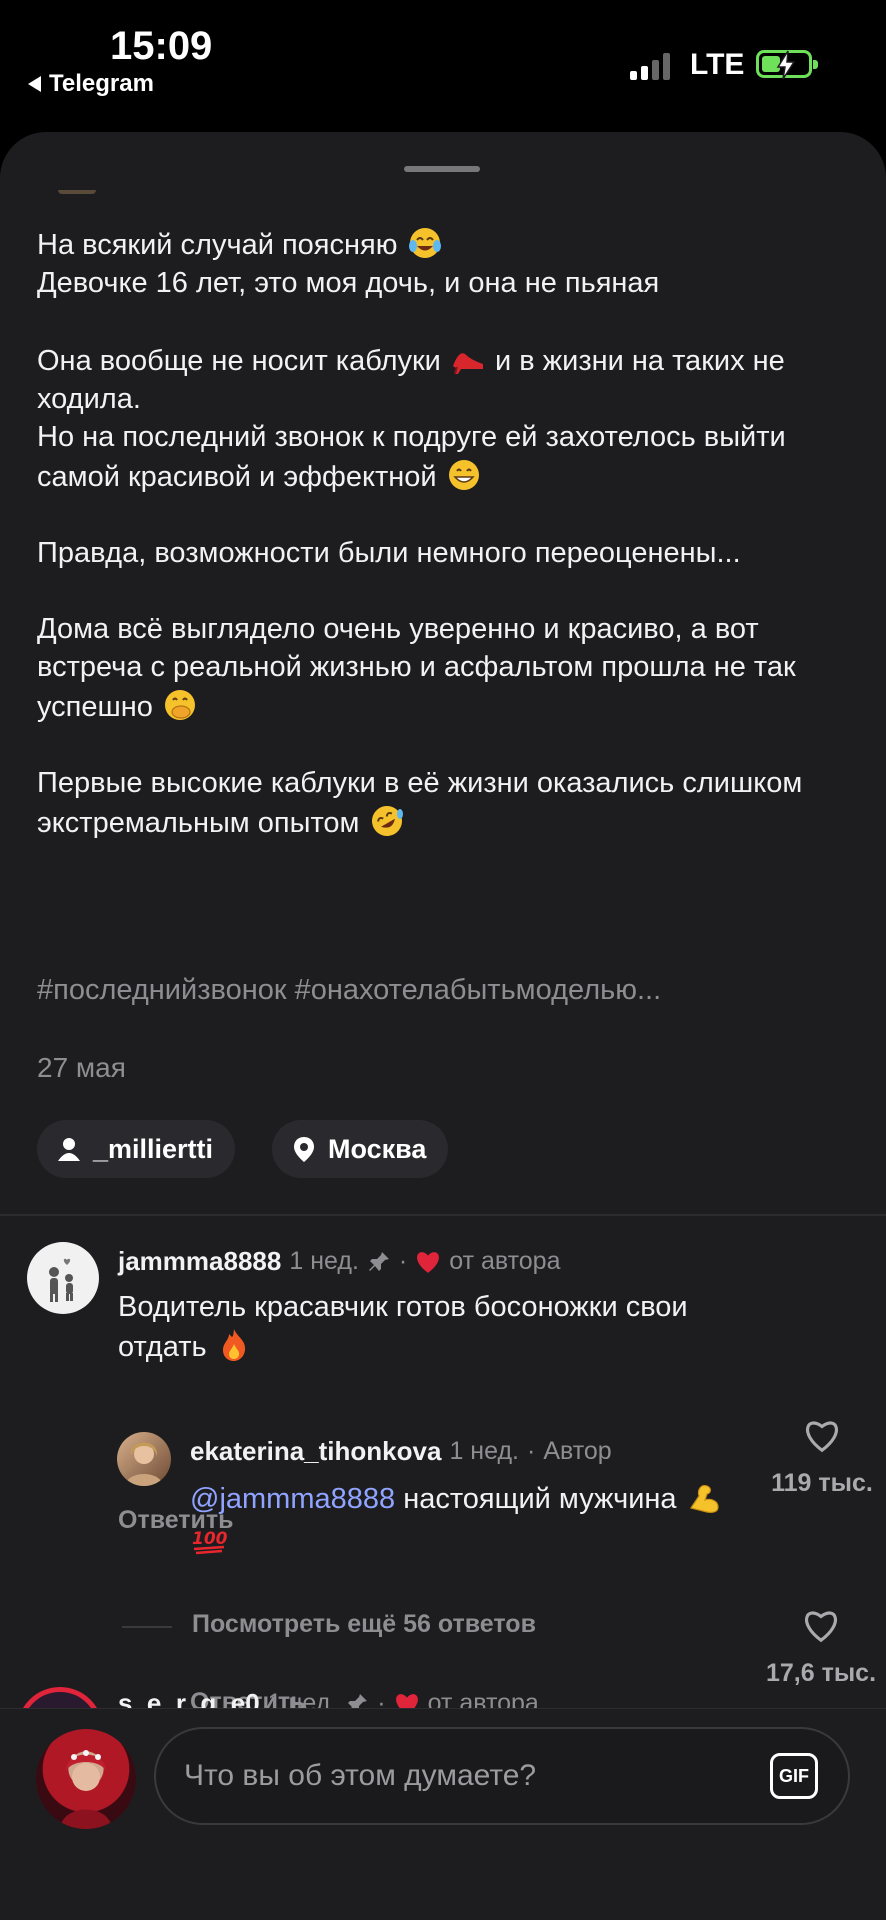 Image resolution: width=886 pixels, height=1920 pixels. What do you see at coordinates (505, 1261) in the screenshot?
I see `author-liked-badge: от автора` at bounding box center [505, 1261].